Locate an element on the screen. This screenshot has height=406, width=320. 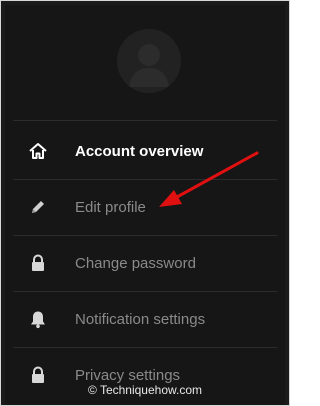
watermark-text: © Techniquehow.com is located at coordinates (145, 390).